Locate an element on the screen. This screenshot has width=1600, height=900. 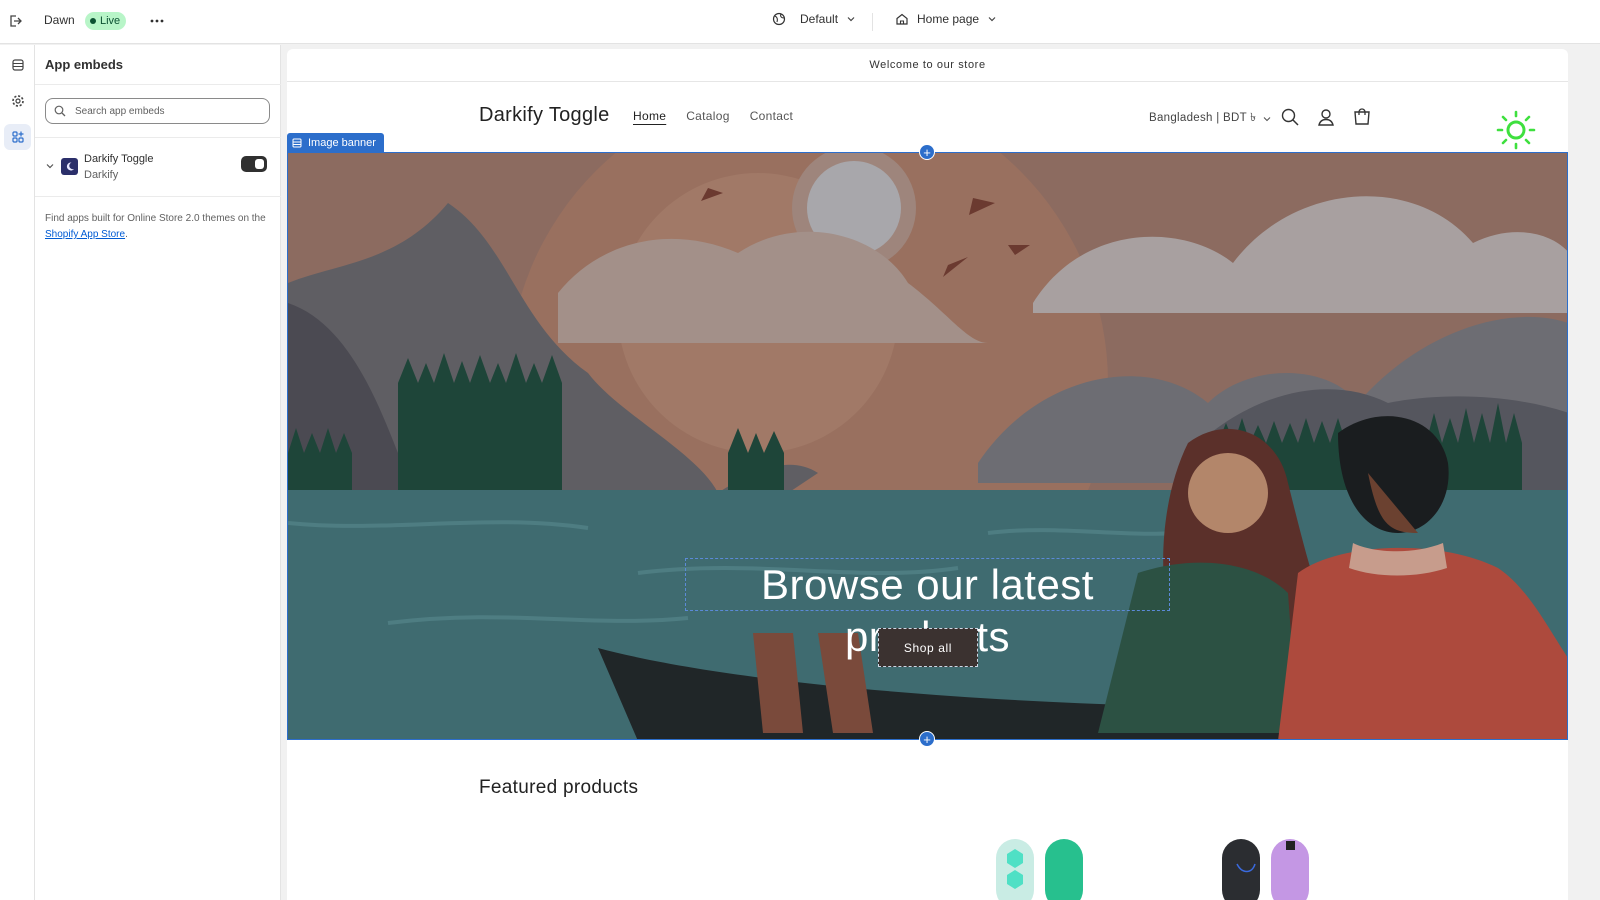
page-selector: Home page is located at coordinates (946, 19).